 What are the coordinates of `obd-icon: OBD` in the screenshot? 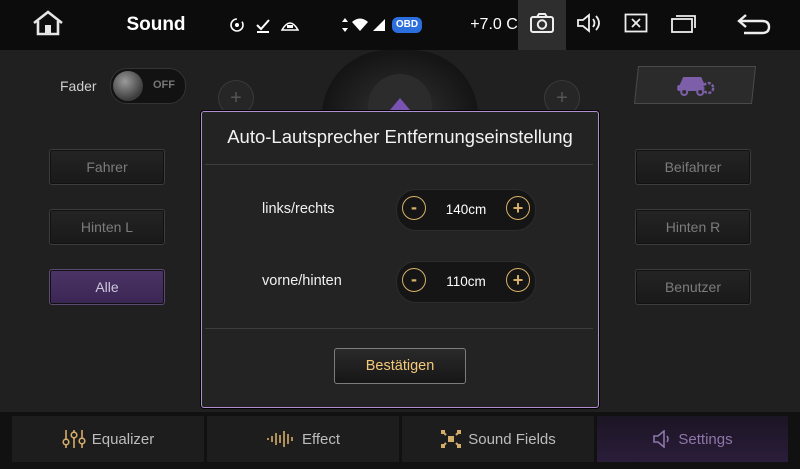 It's located at (407, 25).